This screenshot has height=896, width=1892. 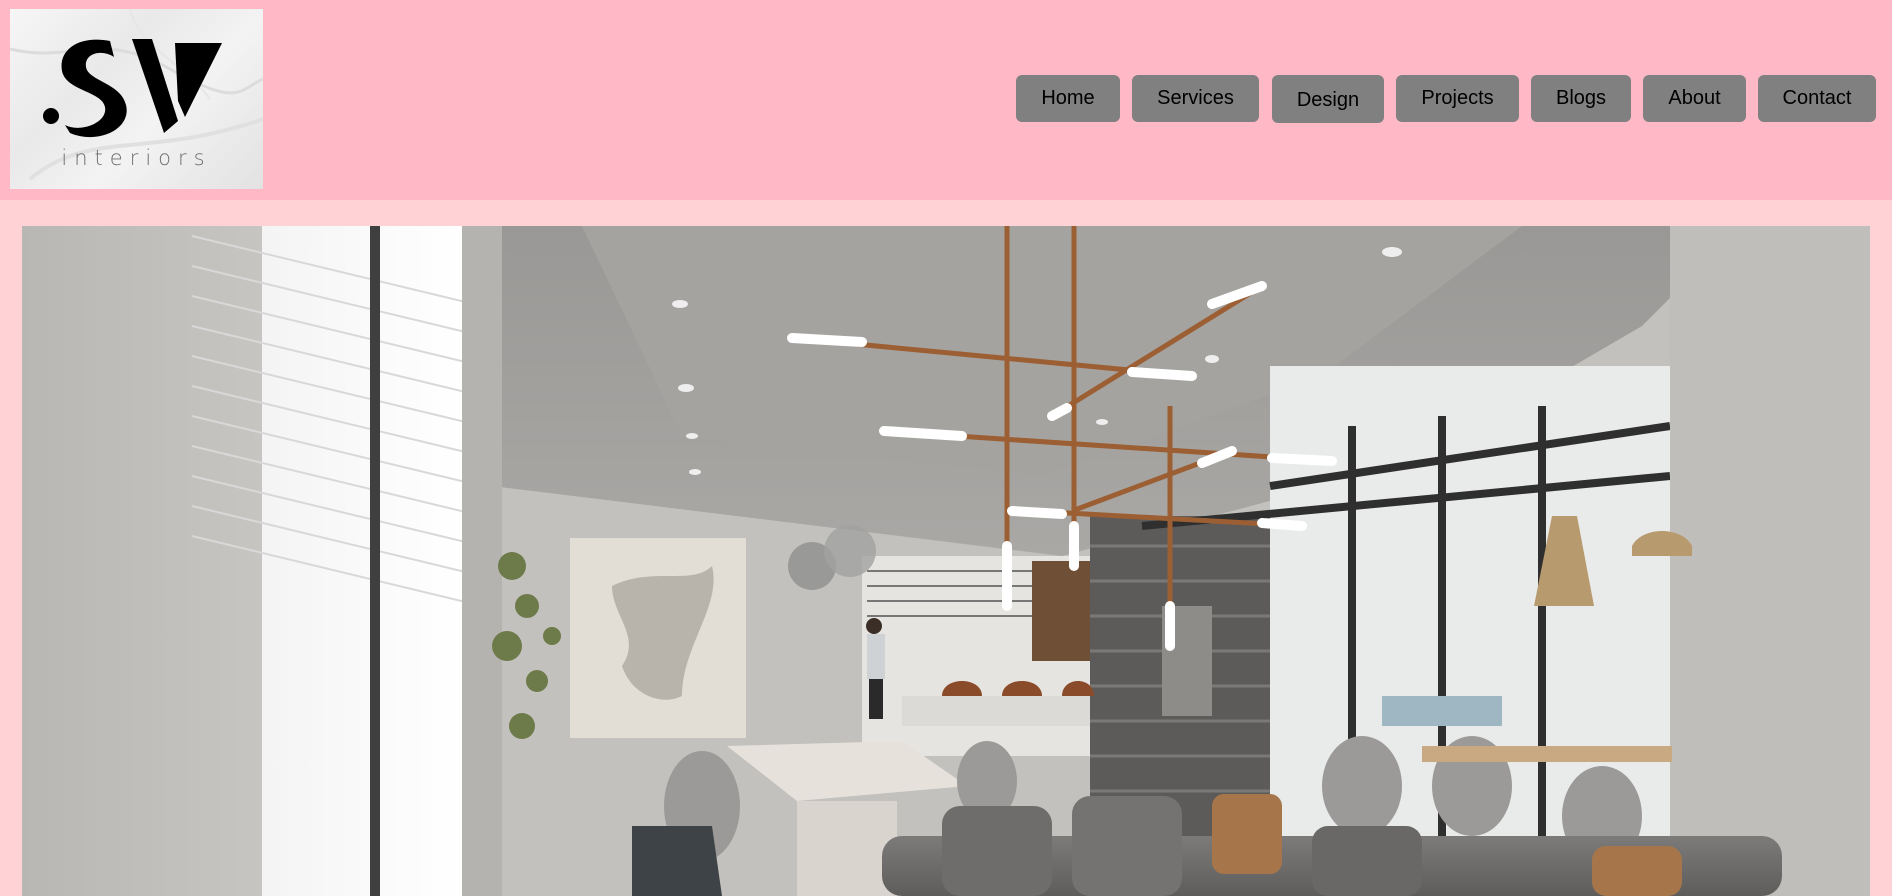 I want to click on nav-blogs-button: Blogs, so click(x=1581, y=98).